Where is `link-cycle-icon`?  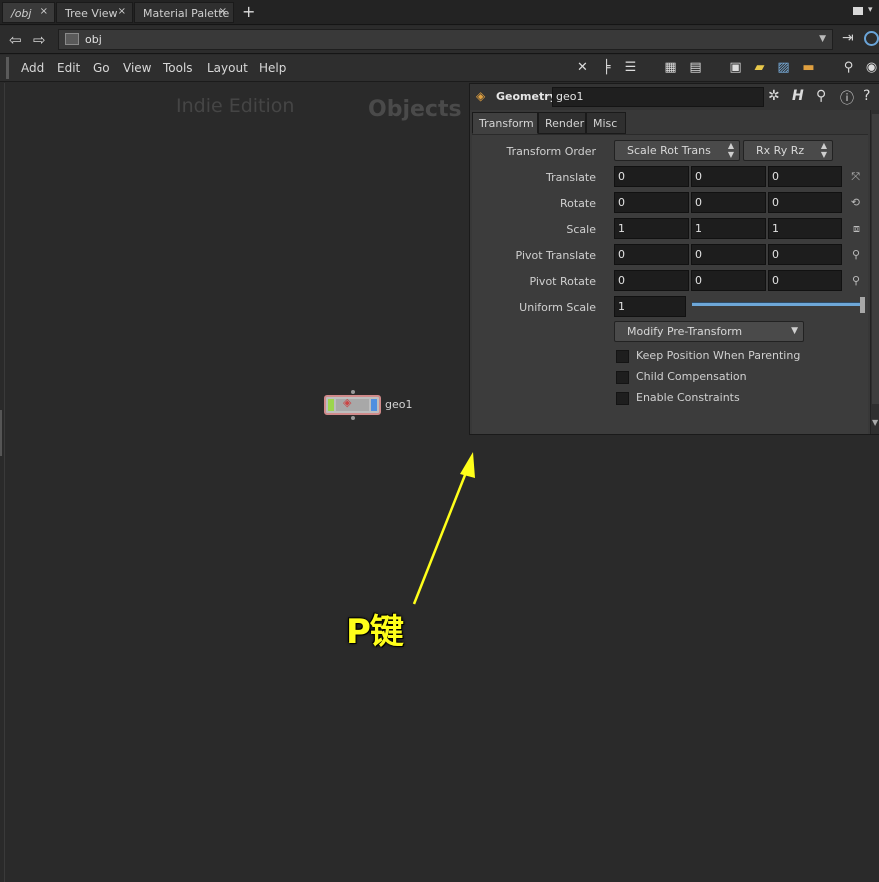
link-cycle-icon is located at coordinates (871, 38).